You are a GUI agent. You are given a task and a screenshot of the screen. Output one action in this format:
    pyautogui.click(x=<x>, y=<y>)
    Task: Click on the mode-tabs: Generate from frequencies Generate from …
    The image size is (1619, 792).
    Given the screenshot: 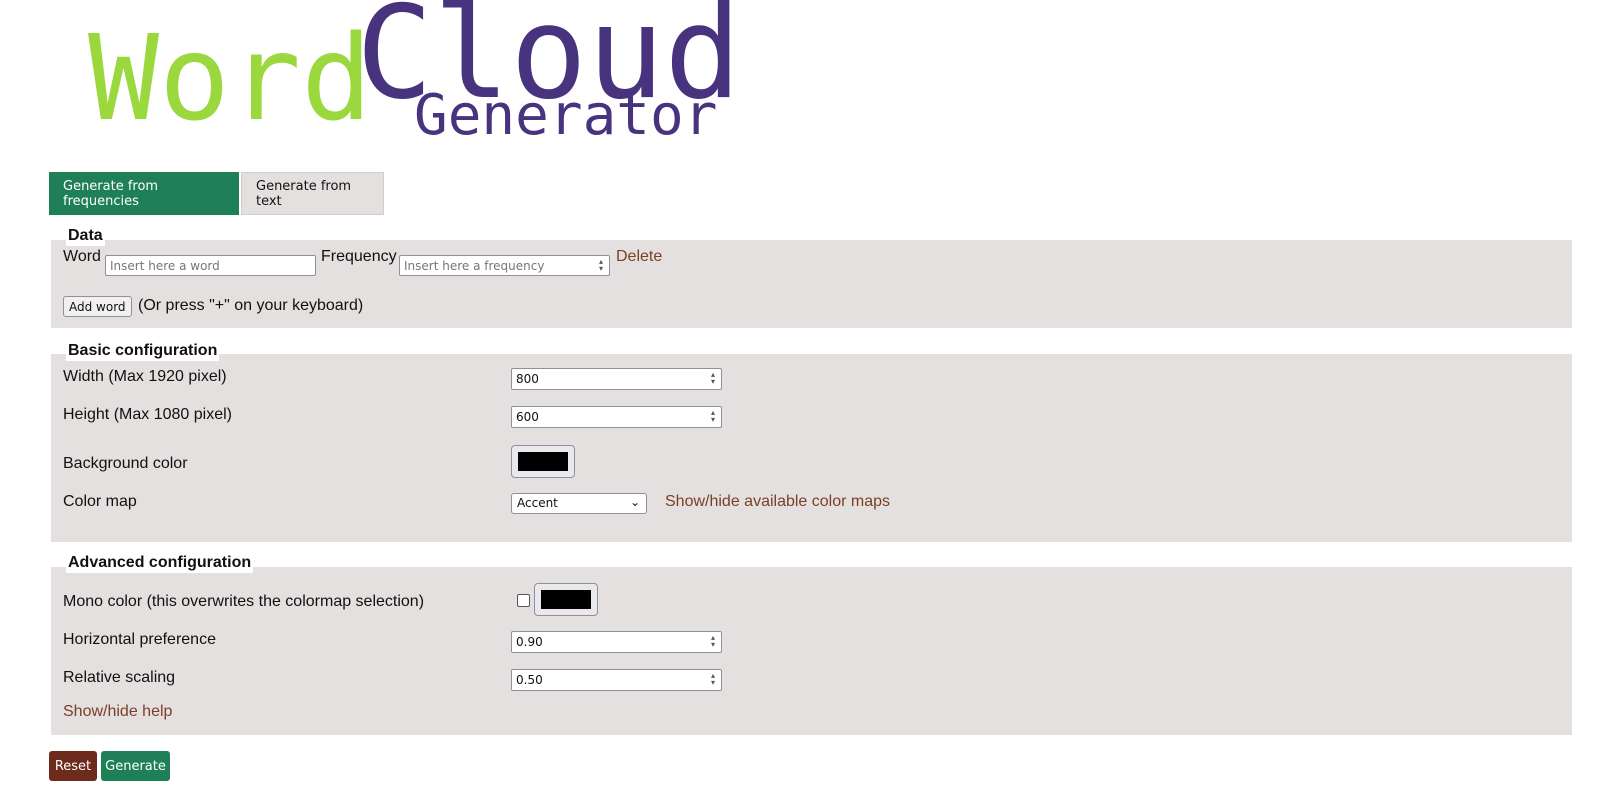 What is the action you would take?
    pyautogui.click(x=216, y=193)
    